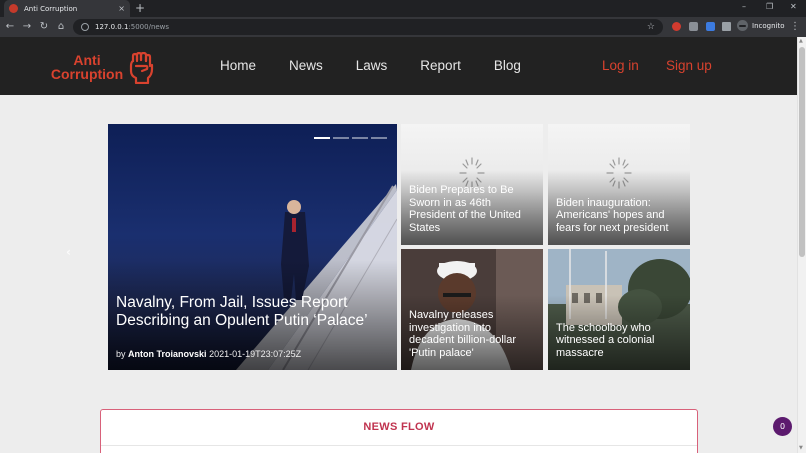 The image size is (806, 453). I want to click on main-nav: Home News Laws Report Blog, so click(387, 65).